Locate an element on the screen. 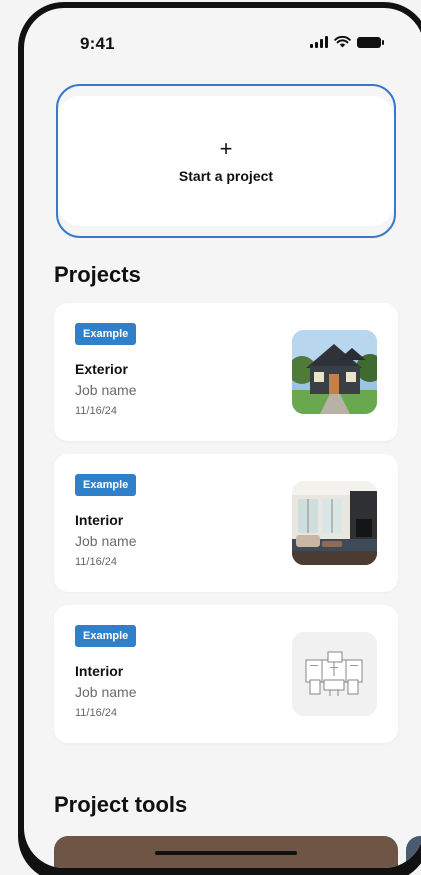 The height and width of the screenshot is (875, 421). project-tools-heading: Project tools is located at coordinates (121, 804).